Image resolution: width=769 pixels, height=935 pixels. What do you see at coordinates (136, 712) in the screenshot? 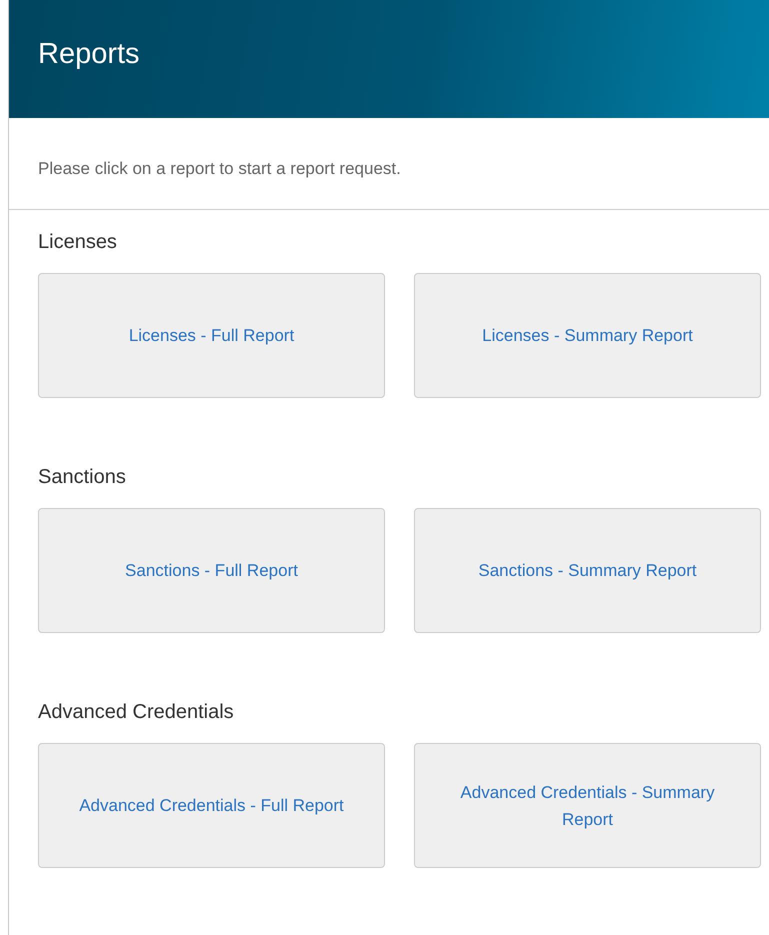
I see `section-heading: Advanced Credentials` at bounding box center [136, 712].